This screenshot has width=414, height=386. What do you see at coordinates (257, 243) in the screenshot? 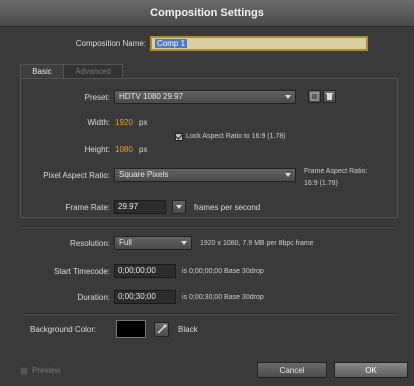
I see `resolution-info: 1920 x 1080, 7.9 MB per 8bpc frame` at bounding box center [257, 243].